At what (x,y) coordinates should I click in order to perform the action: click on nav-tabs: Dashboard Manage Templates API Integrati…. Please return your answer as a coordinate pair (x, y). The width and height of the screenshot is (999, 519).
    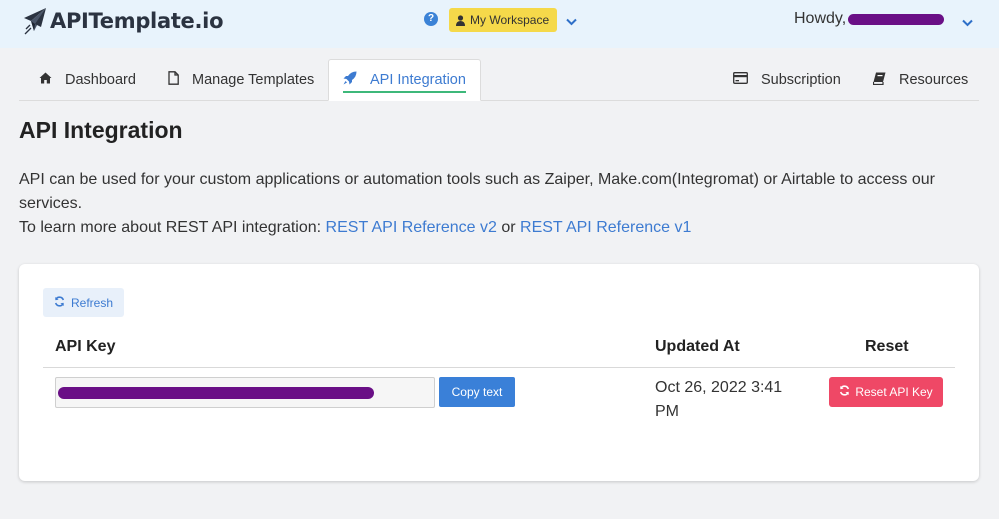
    Looking at the image, I should click on (499, 80).